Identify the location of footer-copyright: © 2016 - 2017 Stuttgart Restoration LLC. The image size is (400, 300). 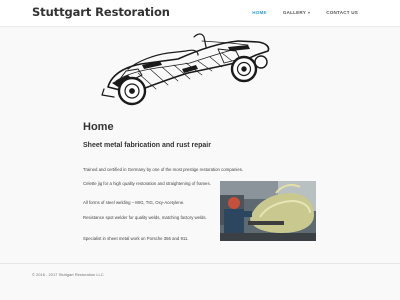
(68, 274).